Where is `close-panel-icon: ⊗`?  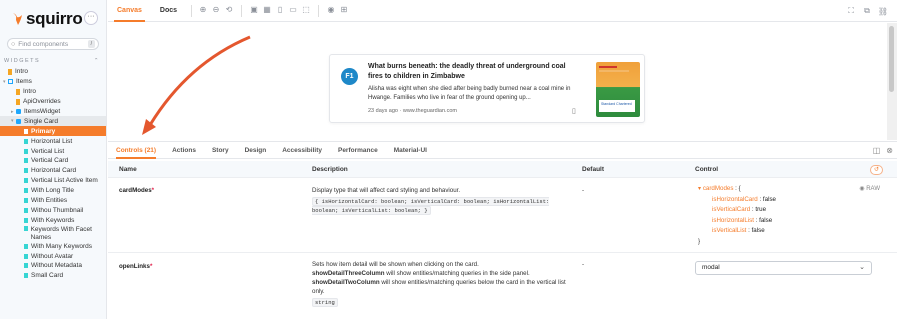
close-panel-icon: ⊗ is located at coordinates (889, 150).